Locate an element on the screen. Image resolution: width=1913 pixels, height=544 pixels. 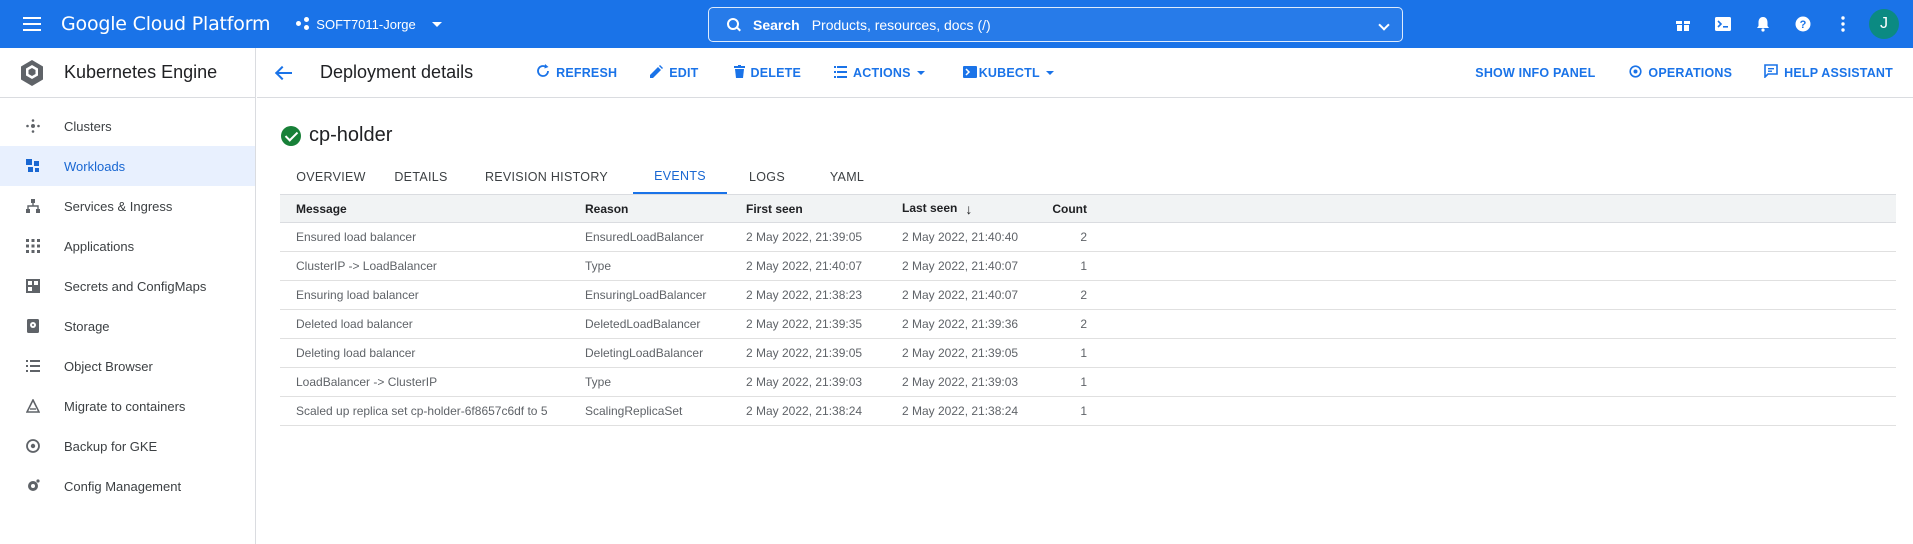
cell-reason: EnsuringLoadBalancer is located at coordinates (646, 295).